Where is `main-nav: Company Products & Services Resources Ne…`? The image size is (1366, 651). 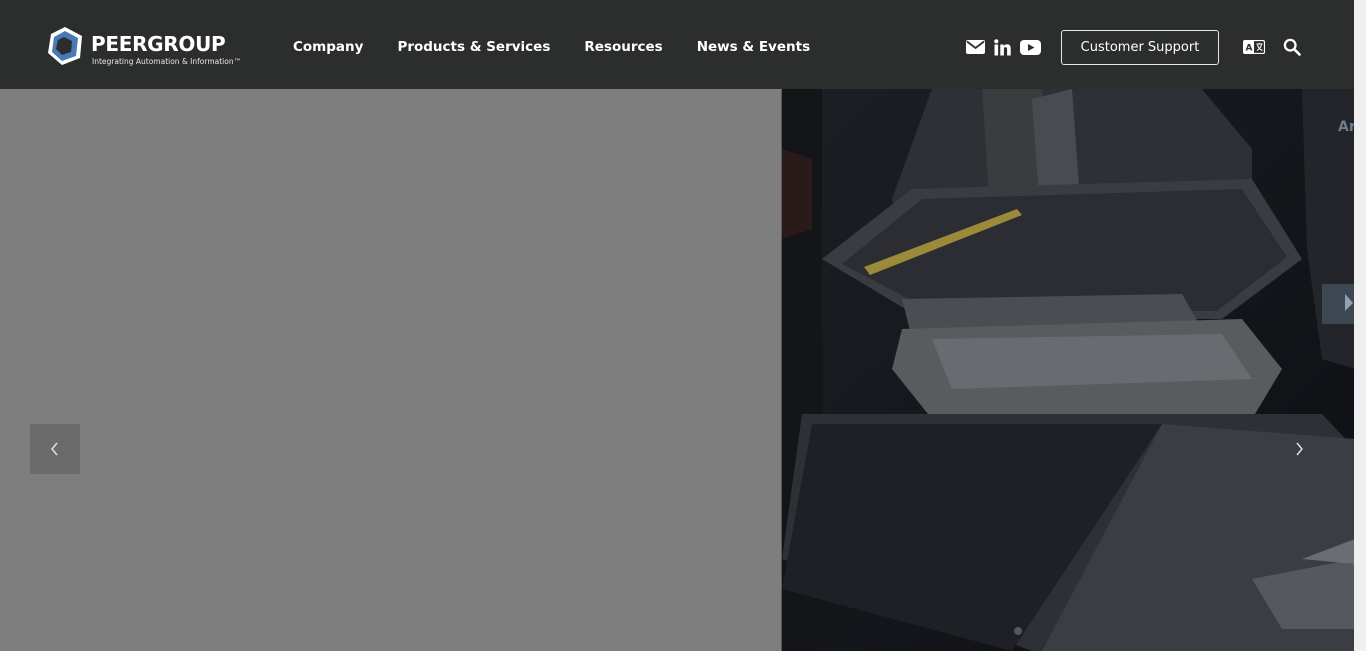
main-nav: Company Products & Services Resources Ne… is located at coordinates (568, 47).